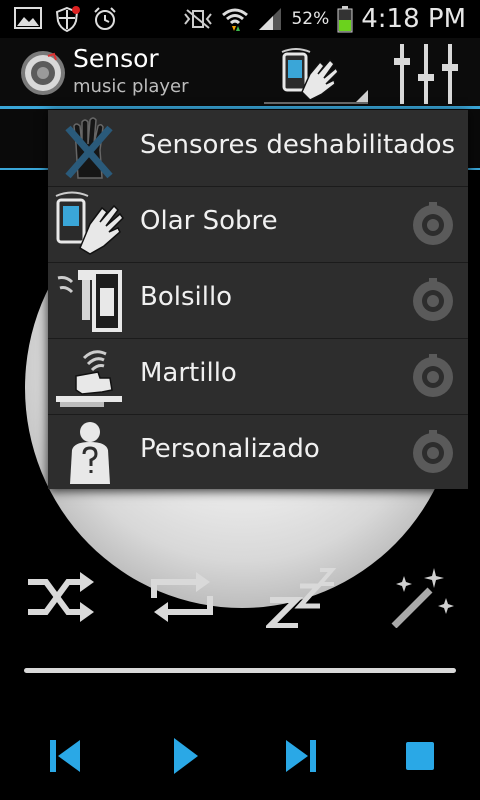 This screenshot has width=480, height=800. I want to click on shuffle-icon, so click(60, 597).